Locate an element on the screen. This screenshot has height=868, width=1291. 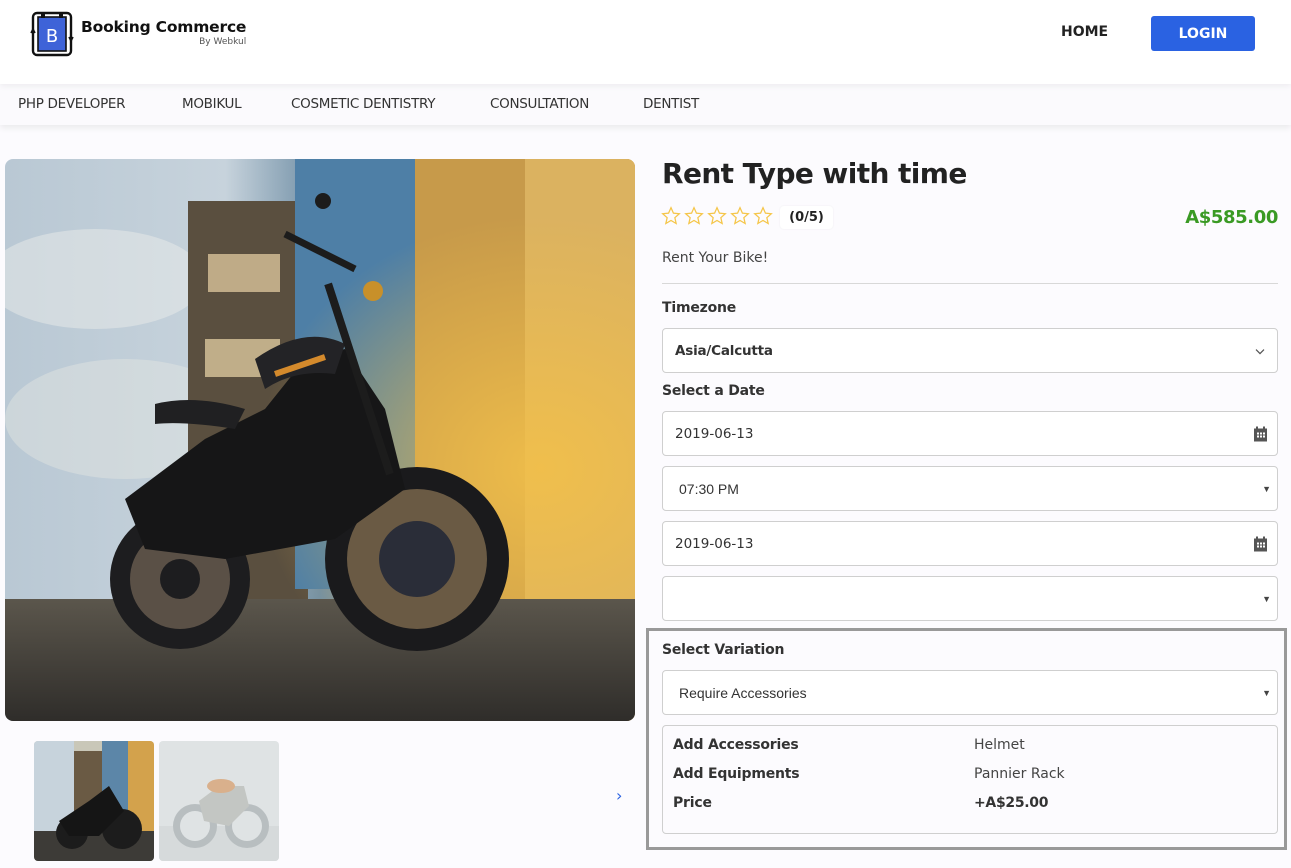
rating-count-badge: (0/5) is located at coordinates (806, 217).